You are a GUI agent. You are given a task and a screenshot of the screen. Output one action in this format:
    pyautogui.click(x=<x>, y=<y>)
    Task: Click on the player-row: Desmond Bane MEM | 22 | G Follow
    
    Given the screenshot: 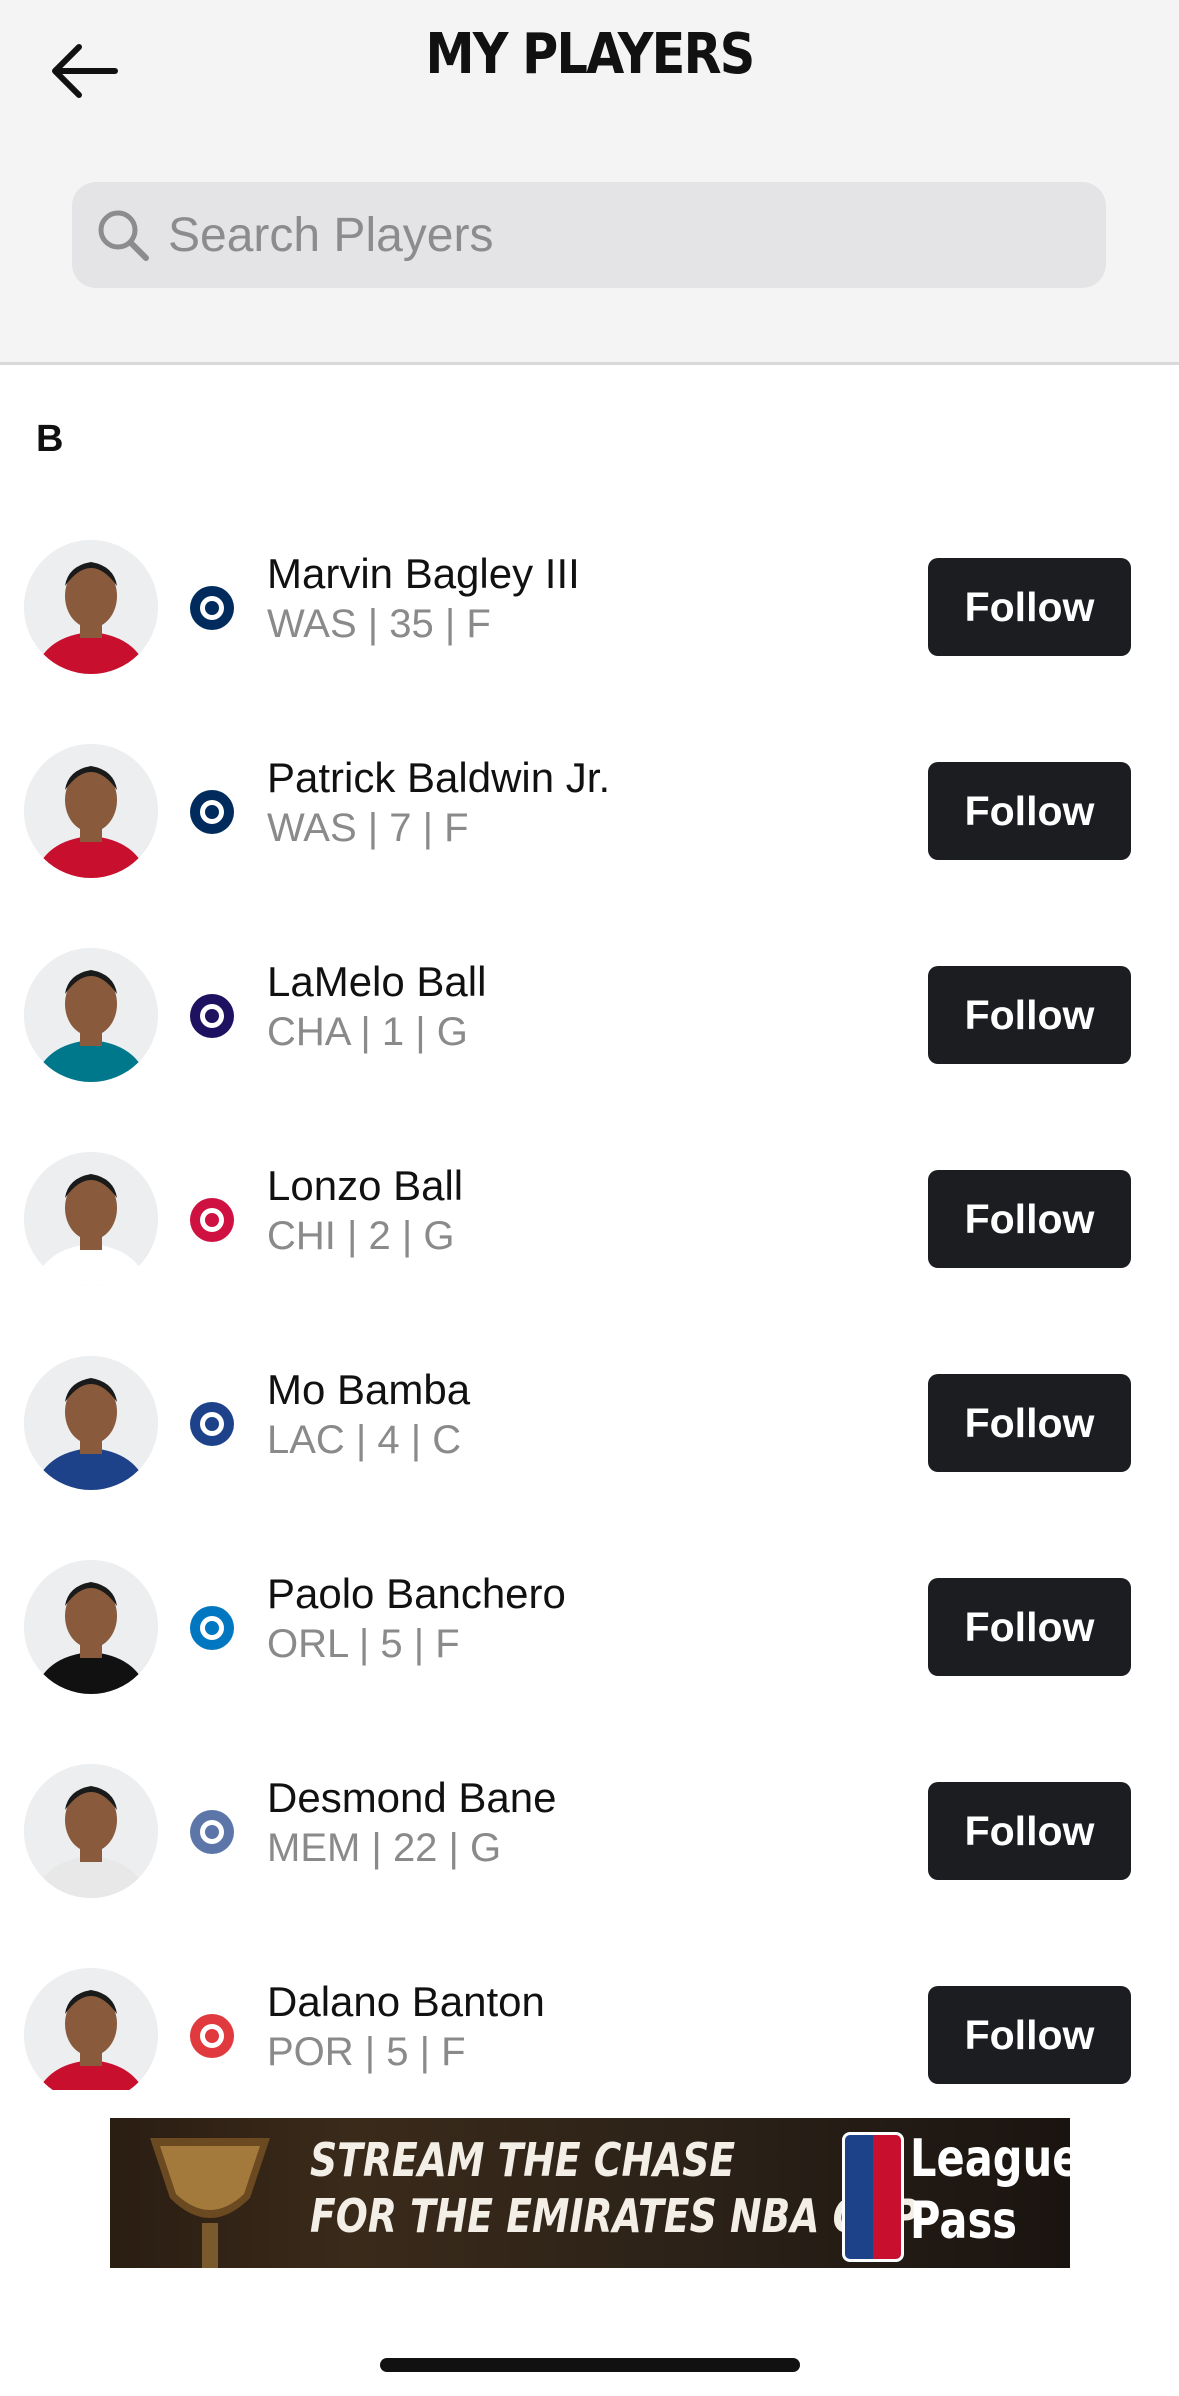 What is the action you would take?
    pyautogui.click(x=589, y=1834)
    